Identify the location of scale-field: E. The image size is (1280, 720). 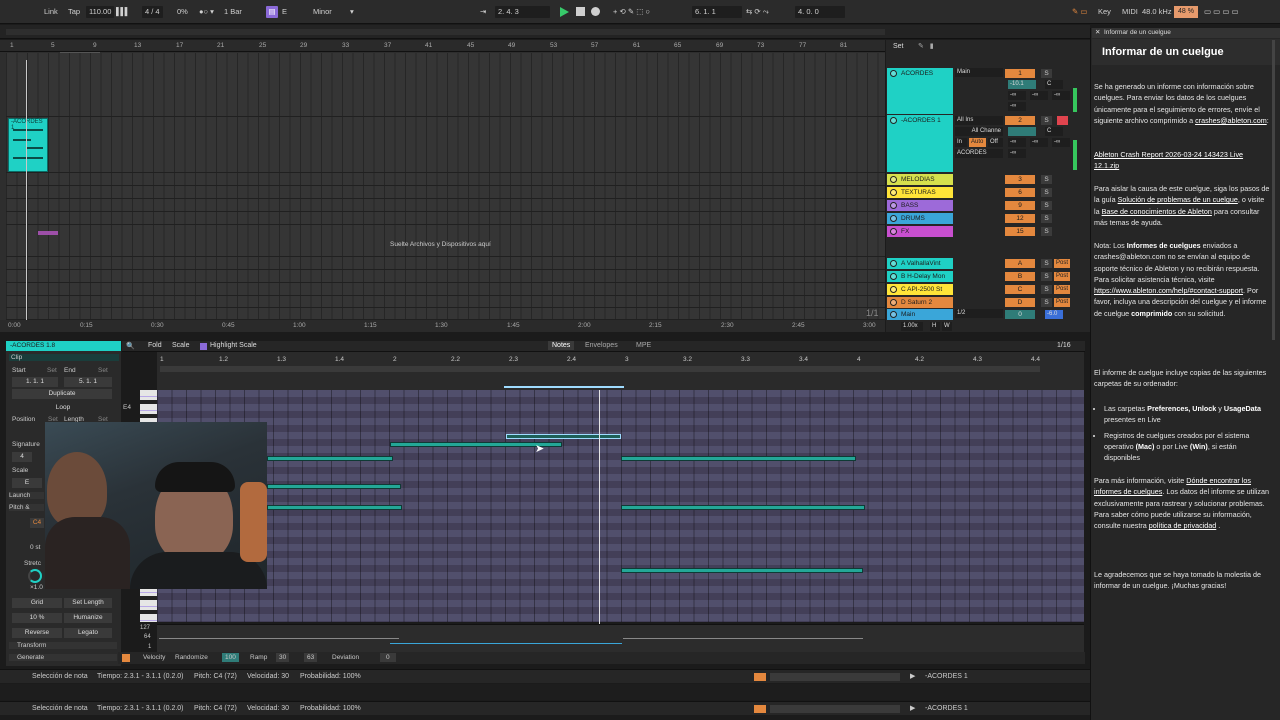
(27, 483).